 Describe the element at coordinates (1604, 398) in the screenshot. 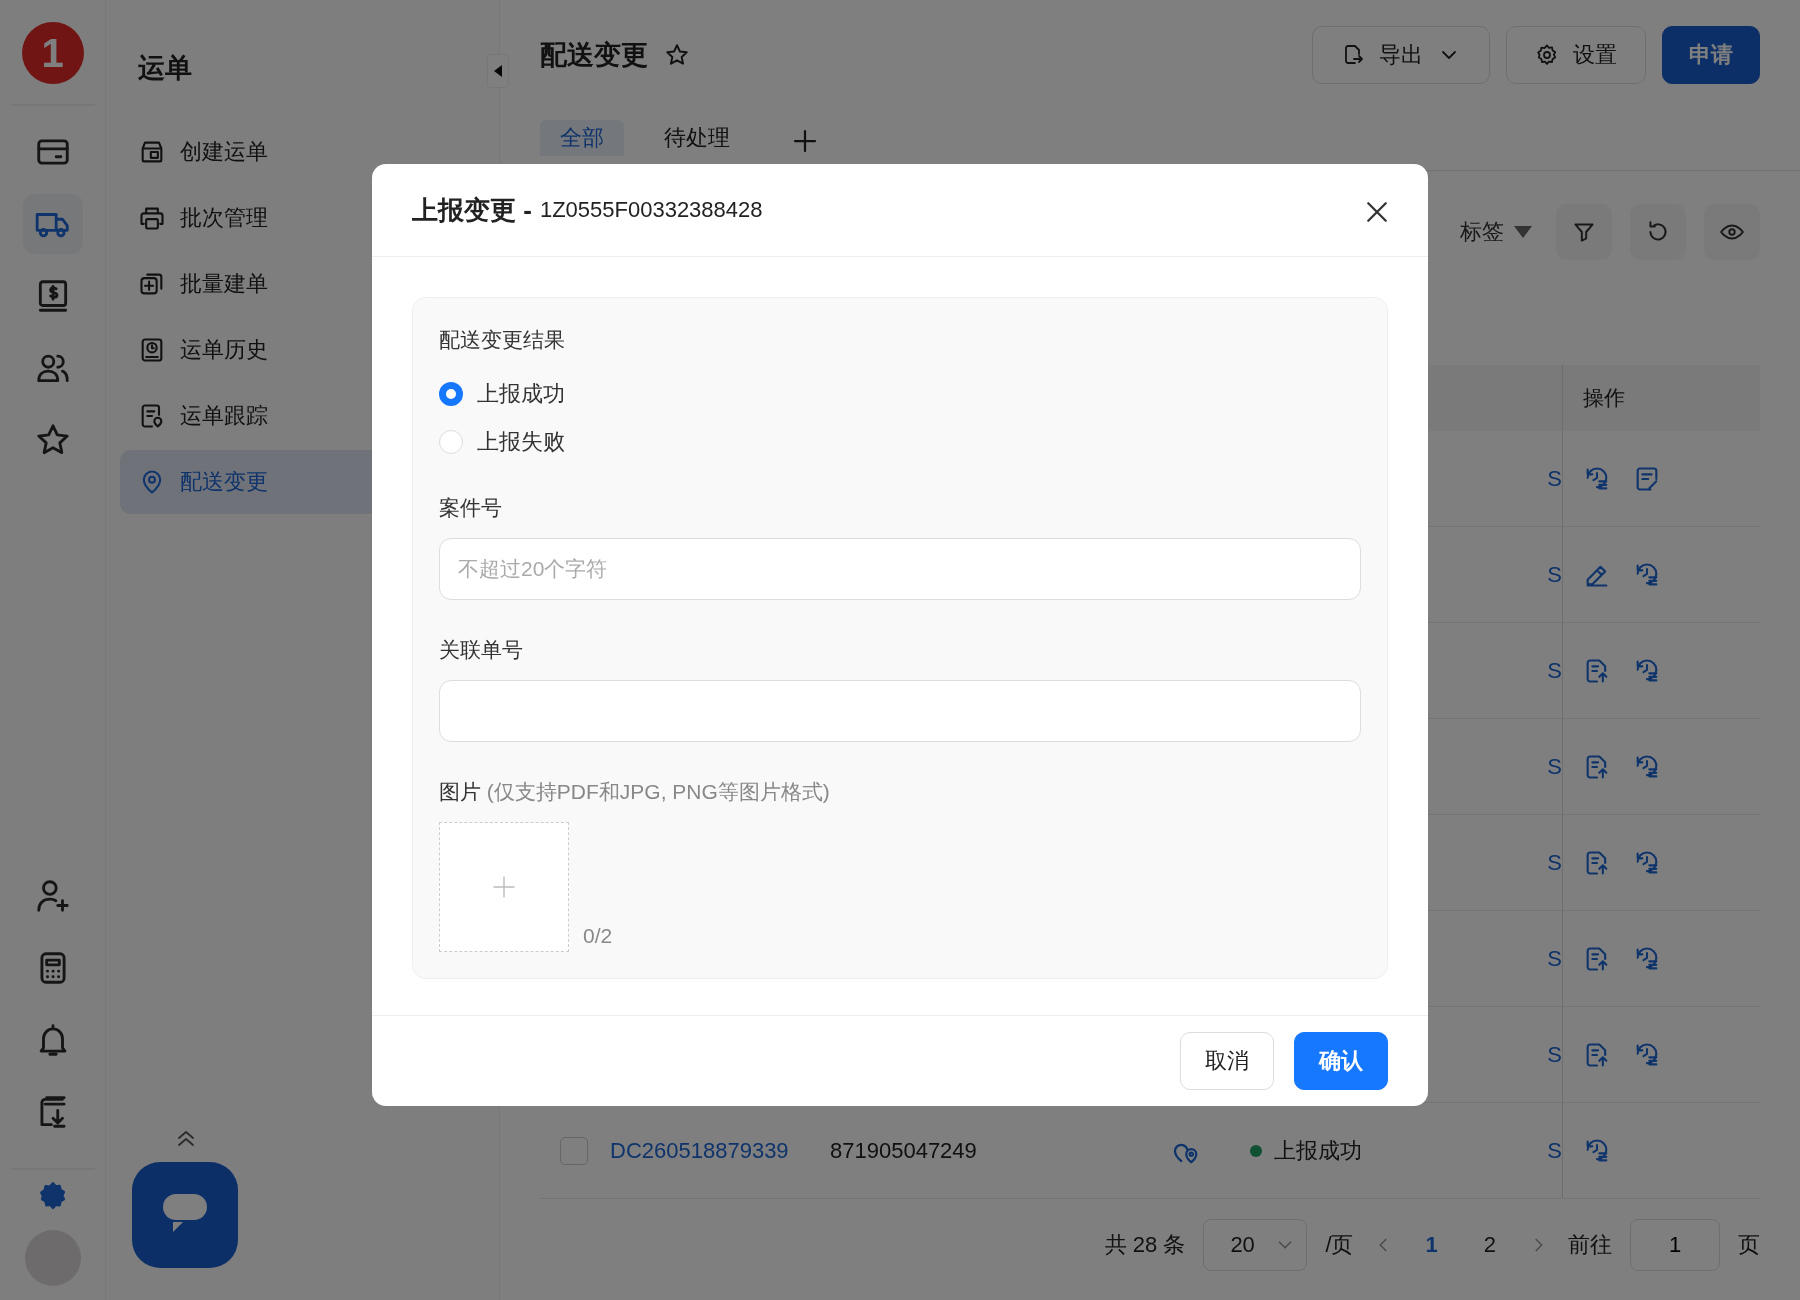

I see `column-header: 操作` at that location.